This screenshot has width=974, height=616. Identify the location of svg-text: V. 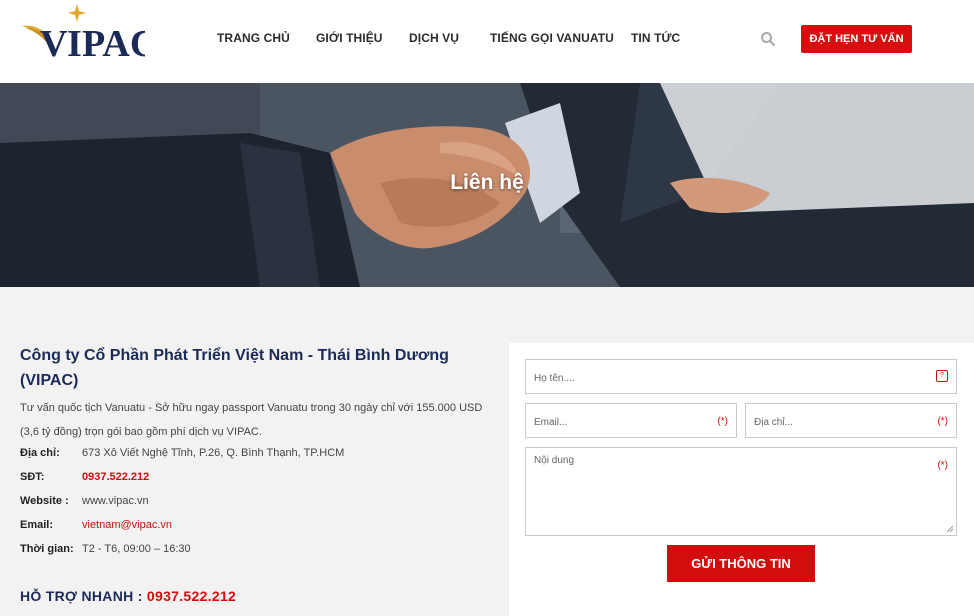
(54, 43).